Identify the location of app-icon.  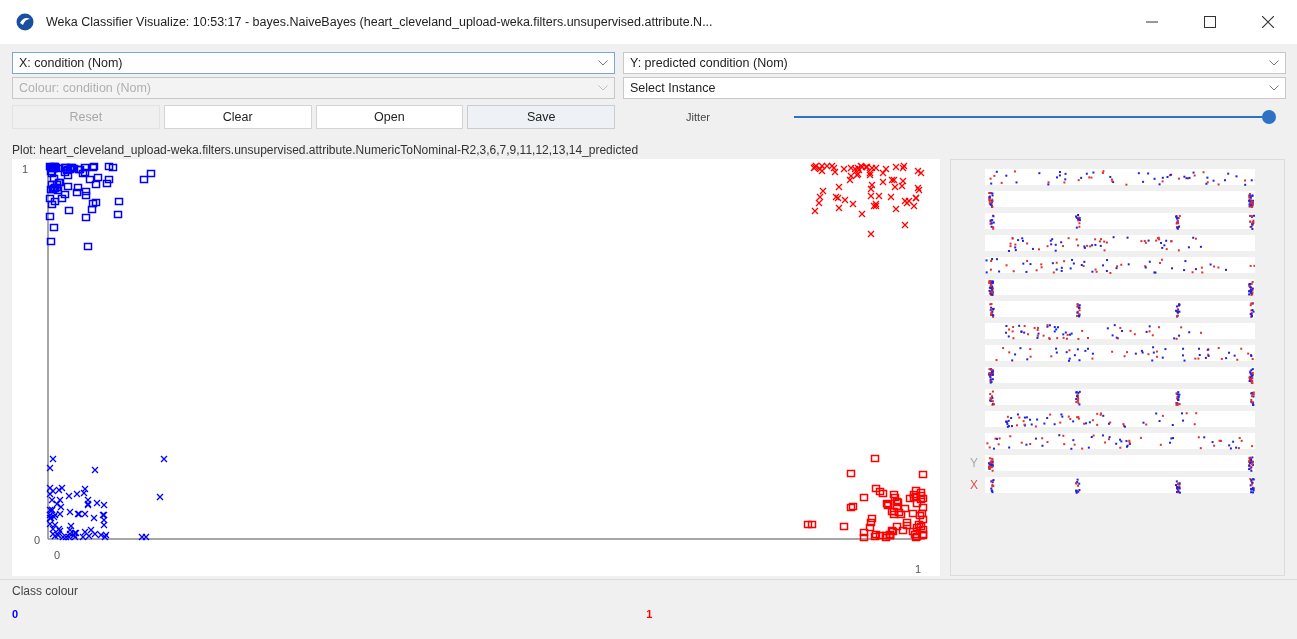
(25, 22).